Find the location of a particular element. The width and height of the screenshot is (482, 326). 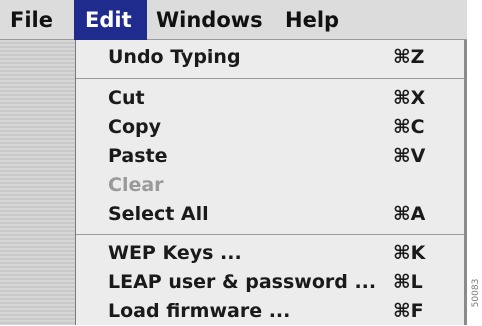

menu-item-shortcut: ⌘L is located at coordinates (408, 282).